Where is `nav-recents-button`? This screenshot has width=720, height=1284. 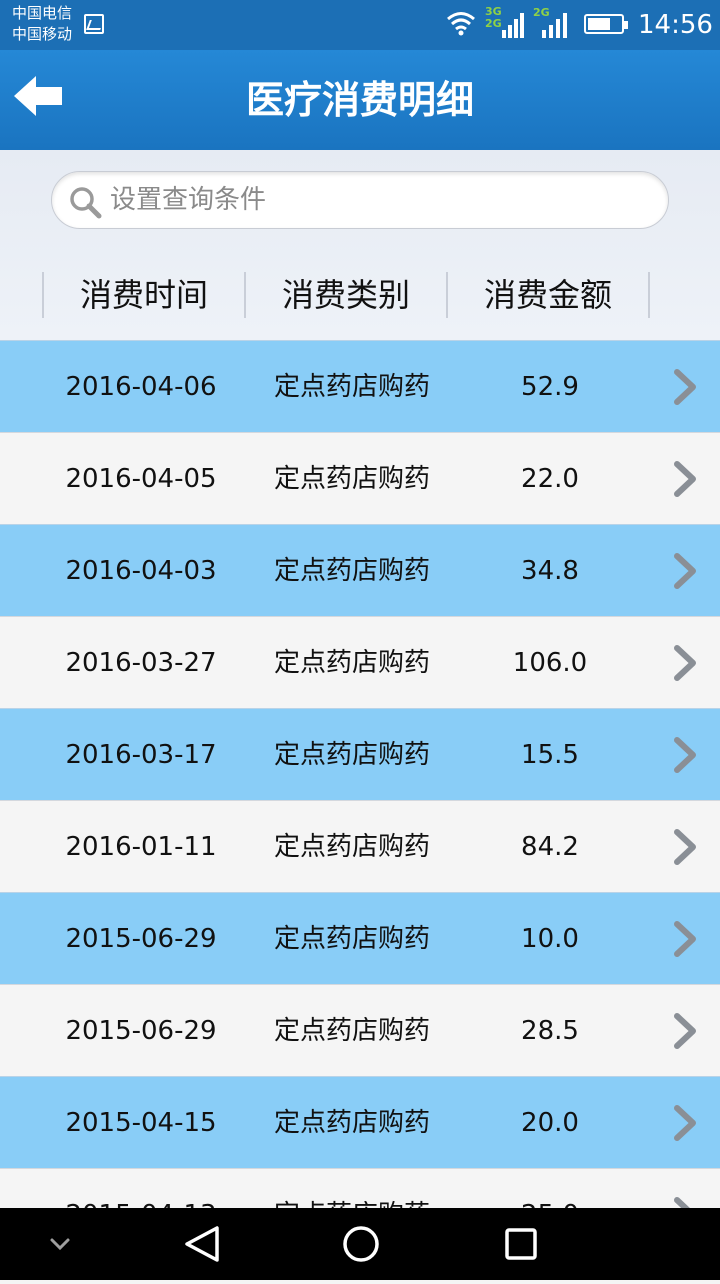 nav-recents-button is located at coordinates (521, 1244).